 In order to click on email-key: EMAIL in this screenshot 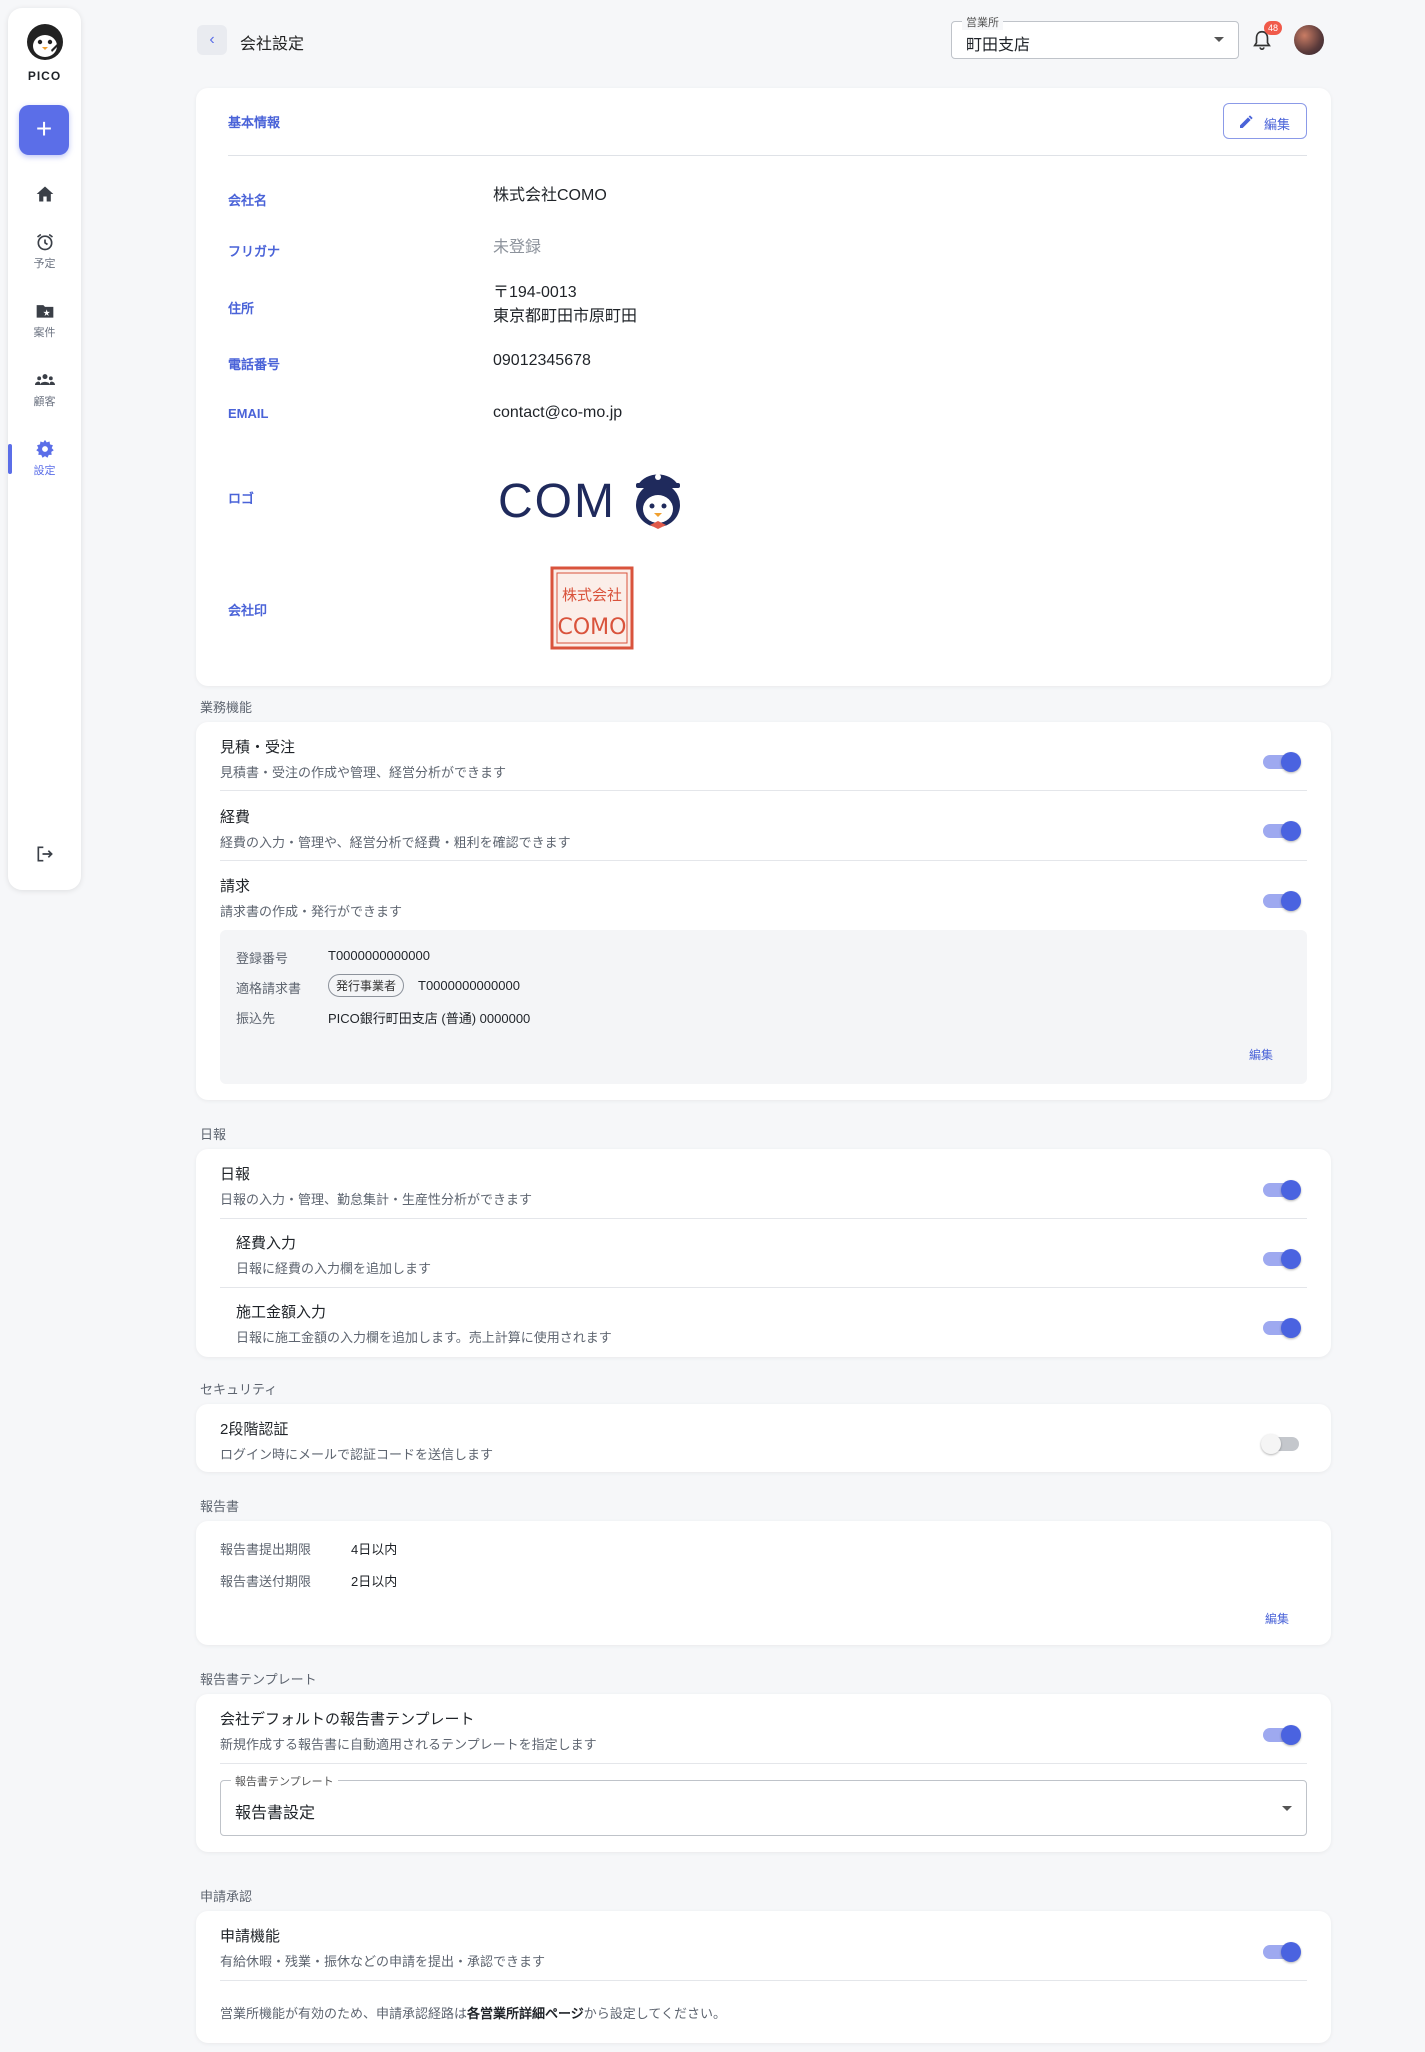, I will do `click(248, 413)`.